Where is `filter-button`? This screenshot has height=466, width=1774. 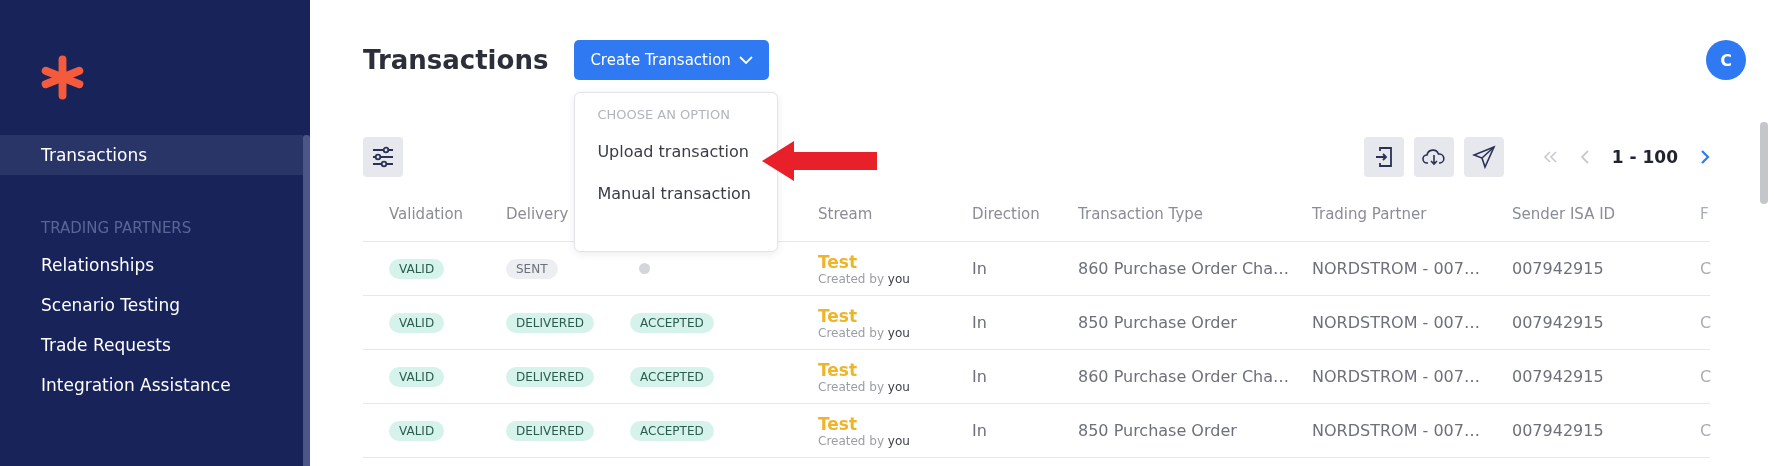 filter-button is located at coordinates (383, 157).